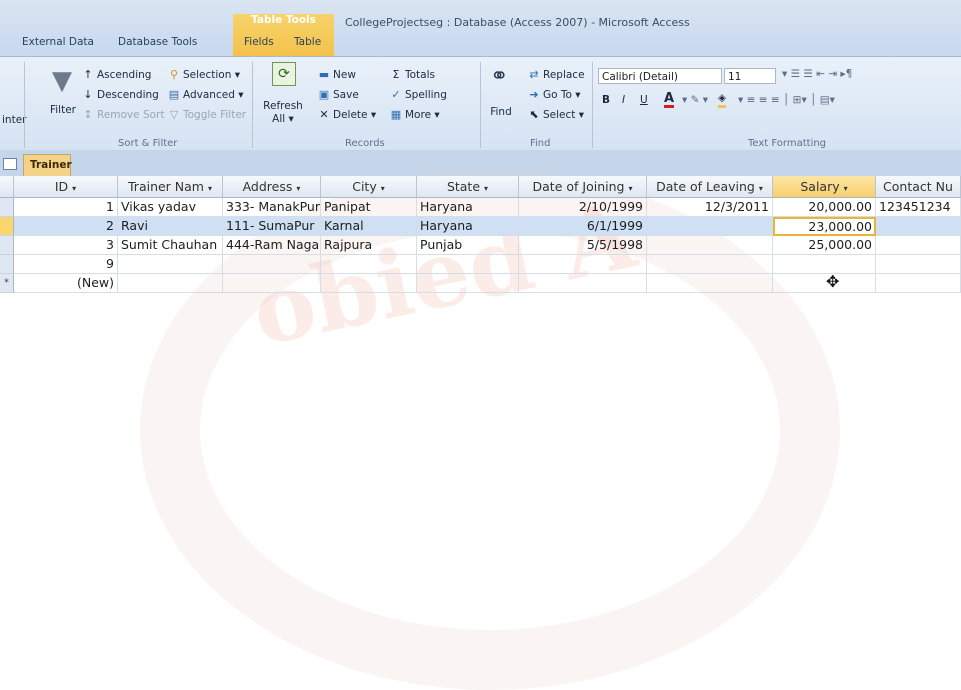 The width and height of the screenshot is (961, 690). What do you see at coordinates (583, 245) in the screenshot?
I see `cell-doj: 5/5/1998` at bounding box center [583, 245].